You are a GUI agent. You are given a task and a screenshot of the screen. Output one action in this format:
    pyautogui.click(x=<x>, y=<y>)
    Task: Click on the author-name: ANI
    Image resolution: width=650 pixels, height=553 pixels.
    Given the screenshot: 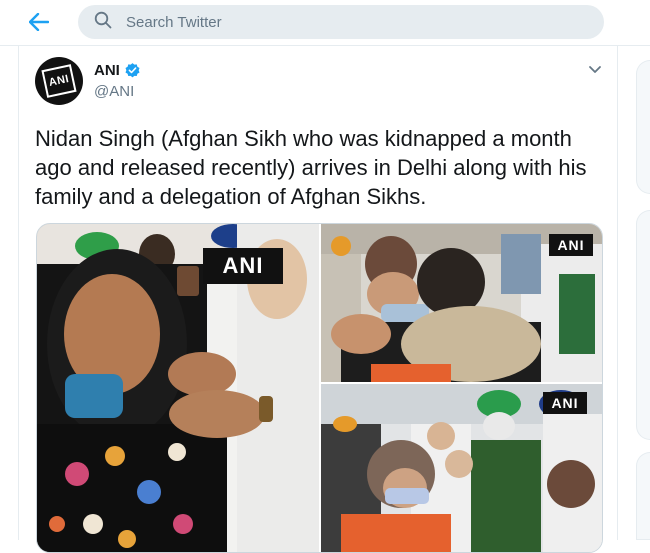 What is the action you would take?
    pyautogui.click(x=107, y=70)
    